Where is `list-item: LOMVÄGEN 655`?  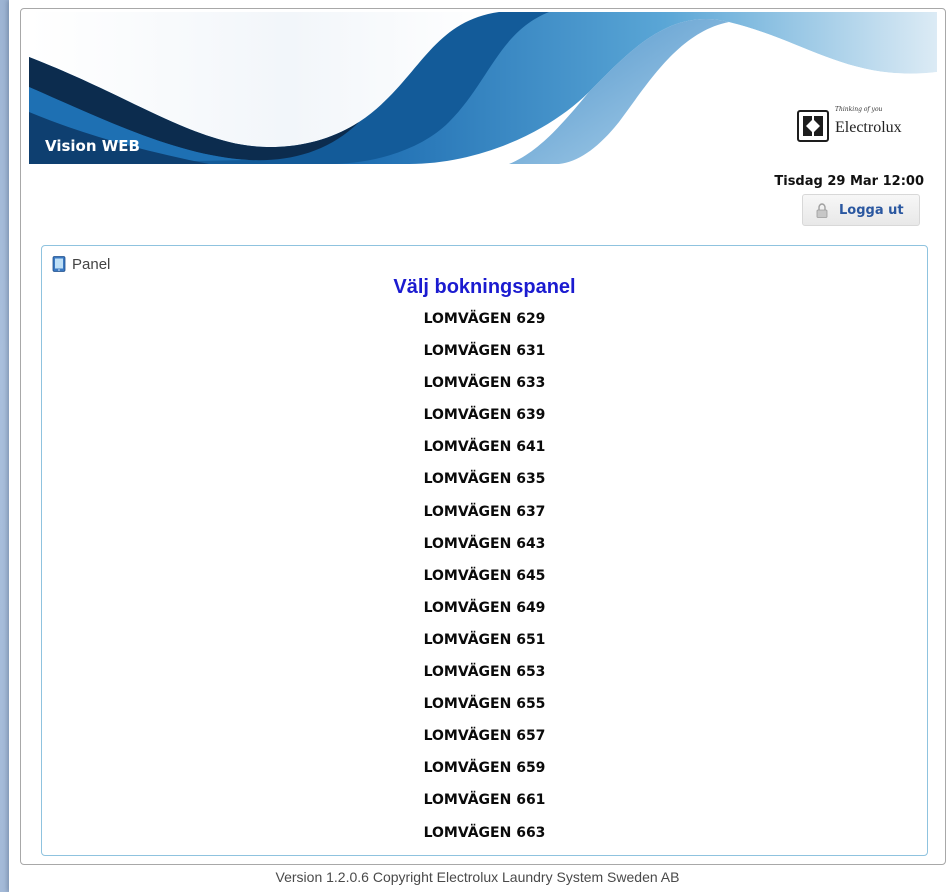
list-item: LOMVÄGEN 655 is located at coordinates (484, 711).